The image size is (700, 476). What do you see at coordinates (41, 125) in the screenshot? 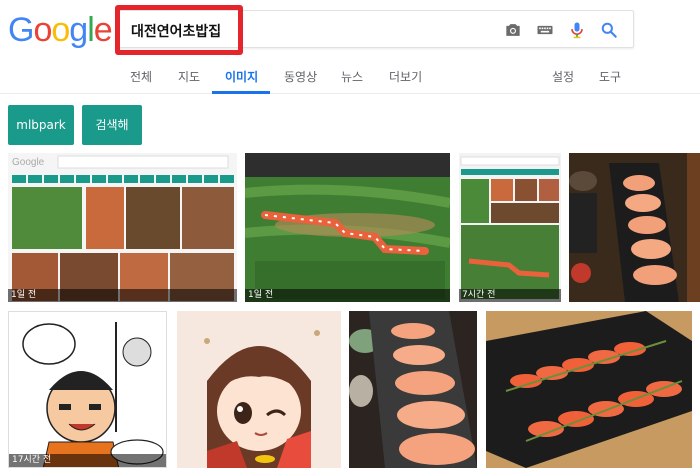
I see `related-chip-mlbpark: mlbpark` at bounding box center [41, 125].